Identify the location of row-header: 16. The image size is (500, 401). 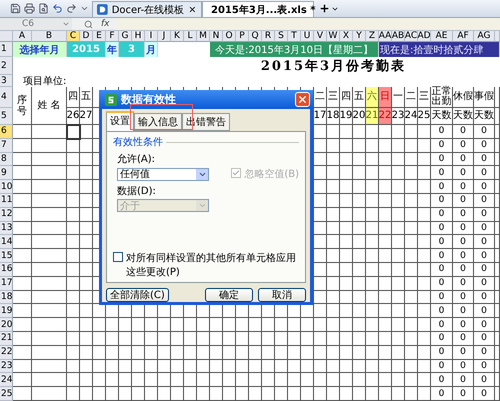
(6, 269).